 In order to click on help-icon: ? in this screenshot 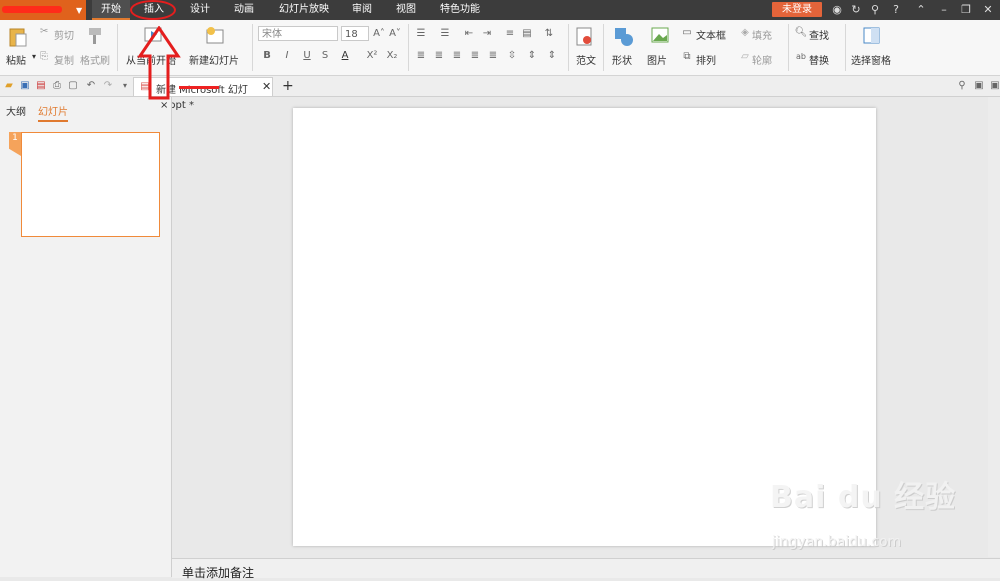, I will do `click(896, 10)`.